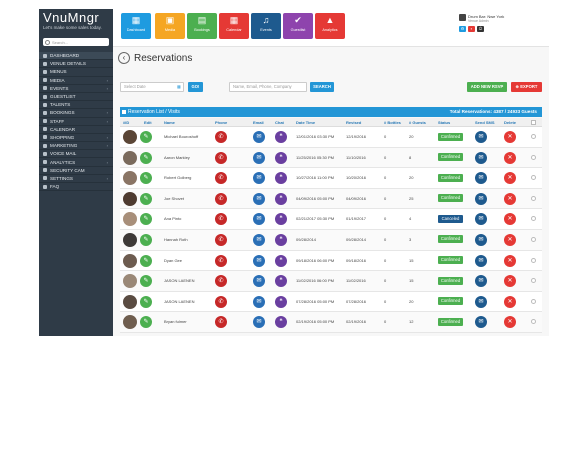  Describe the element at coordinates (533, 122) in the screenshot. I see `select-all-checkbox` at that location.